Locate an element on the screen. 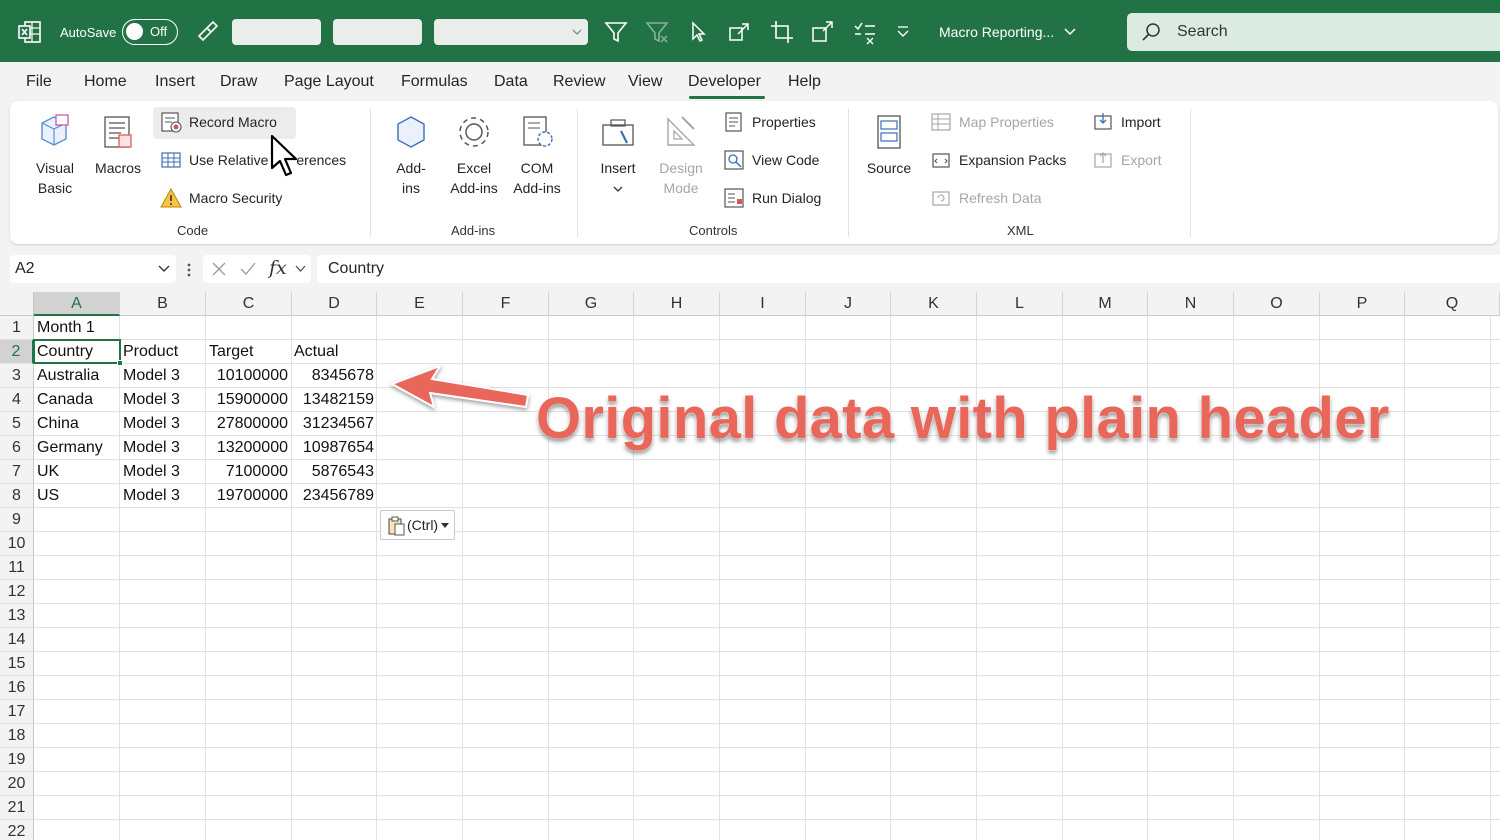  cell-b6: Model 3 is located at coordinates (151, 448).